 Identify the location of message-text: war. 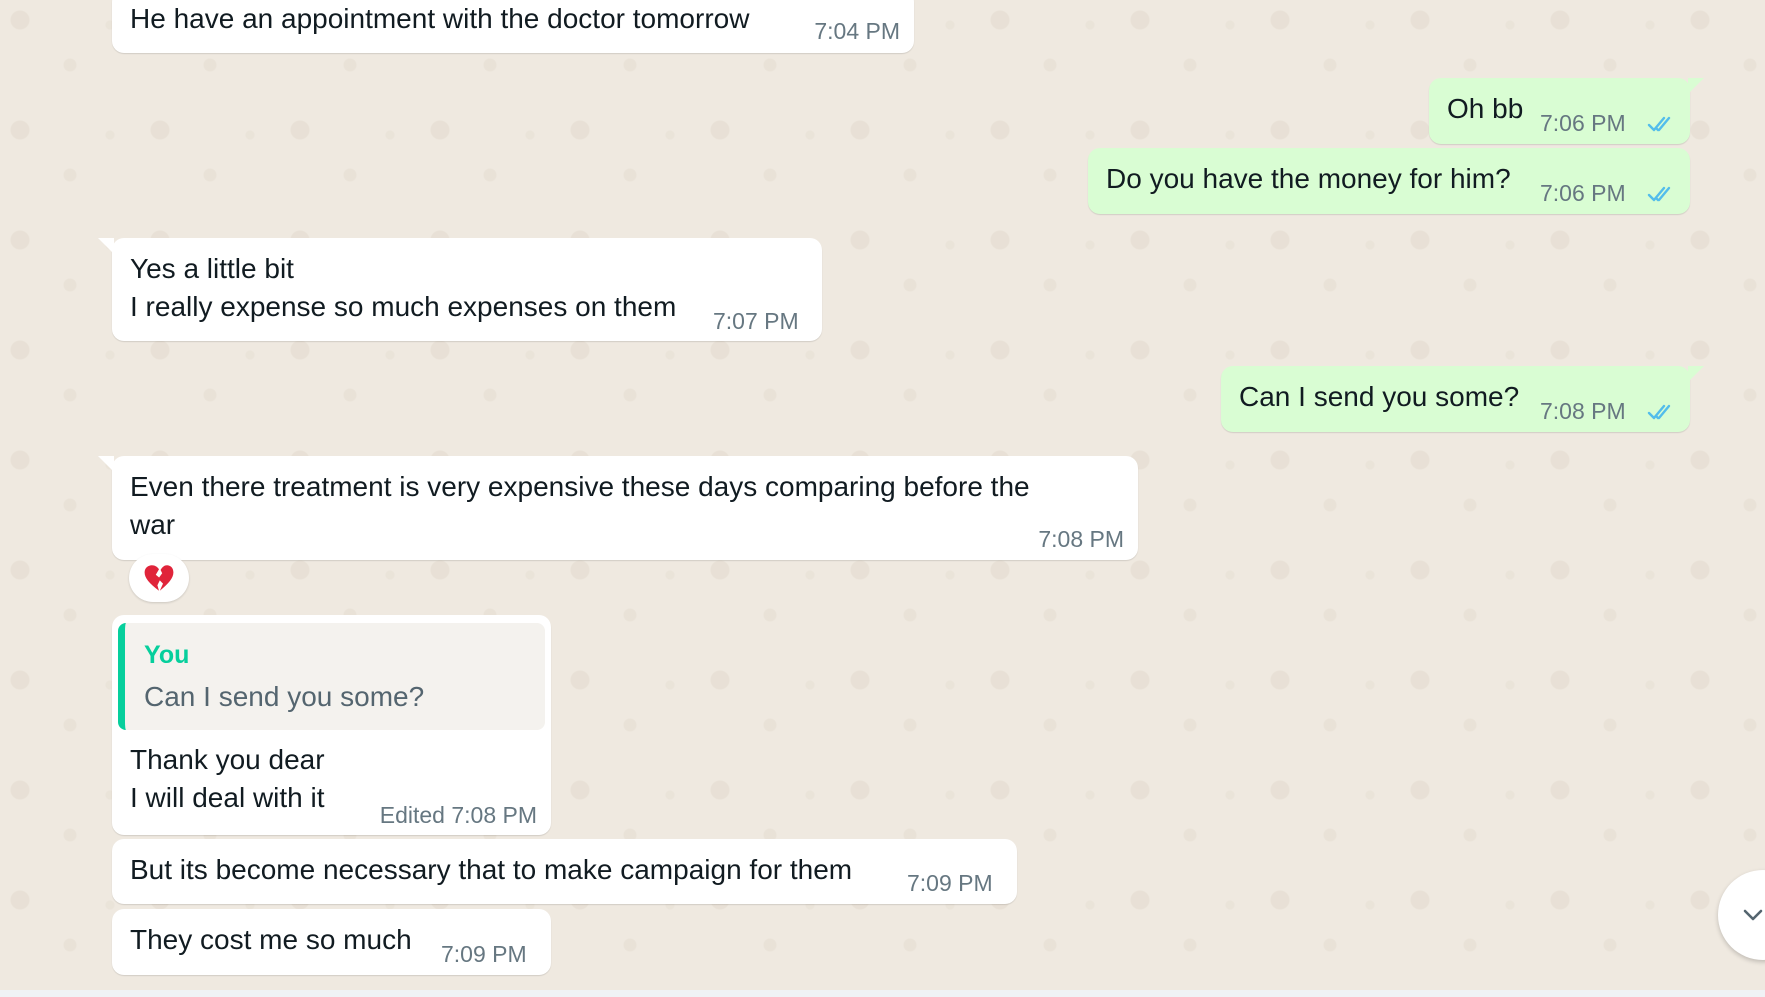
(153, 524).